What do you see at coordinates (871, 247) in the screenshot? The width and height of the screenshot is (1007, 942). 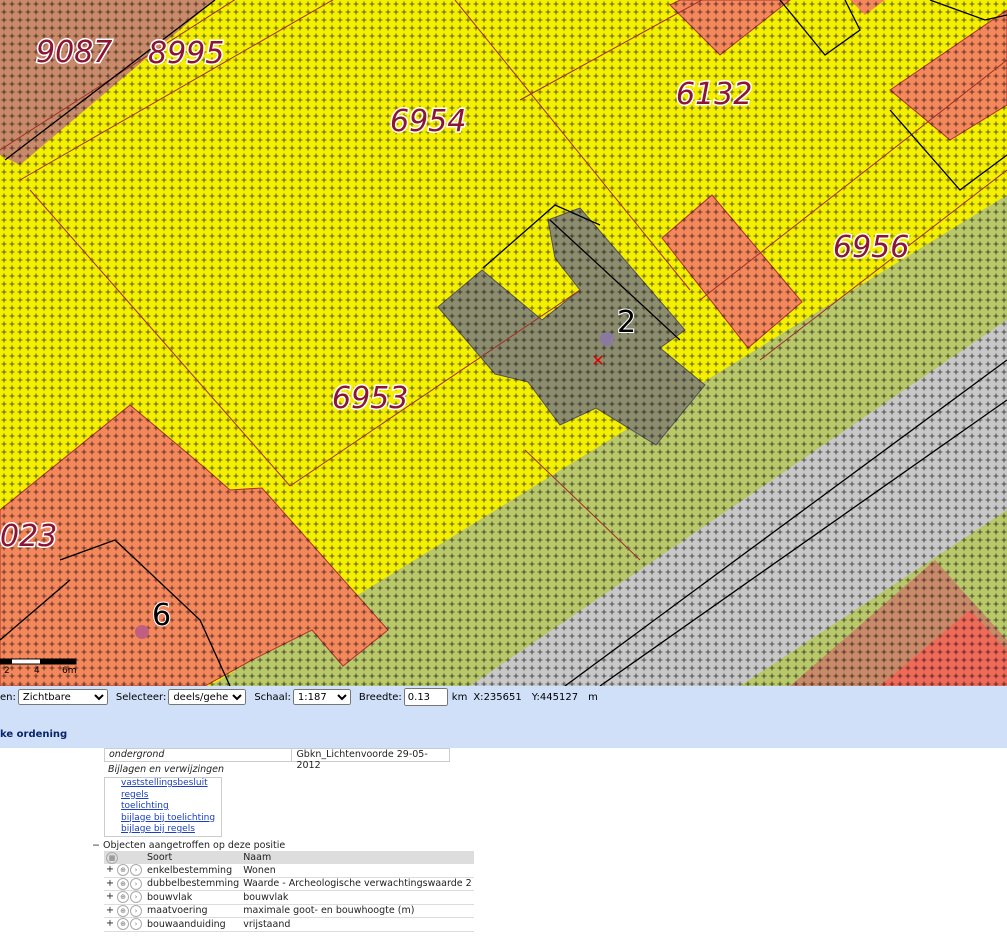 I see `plot-label-6956: 6956` at bounding box center [871, 247].